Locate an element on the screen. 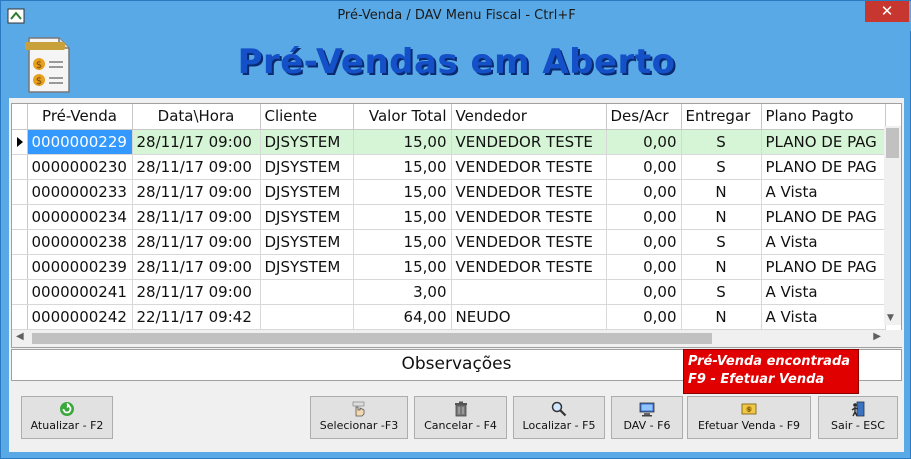 This screenshot has height=459, width=911. scroll-down-icon: ▼ is located at coordinates (890, 318).